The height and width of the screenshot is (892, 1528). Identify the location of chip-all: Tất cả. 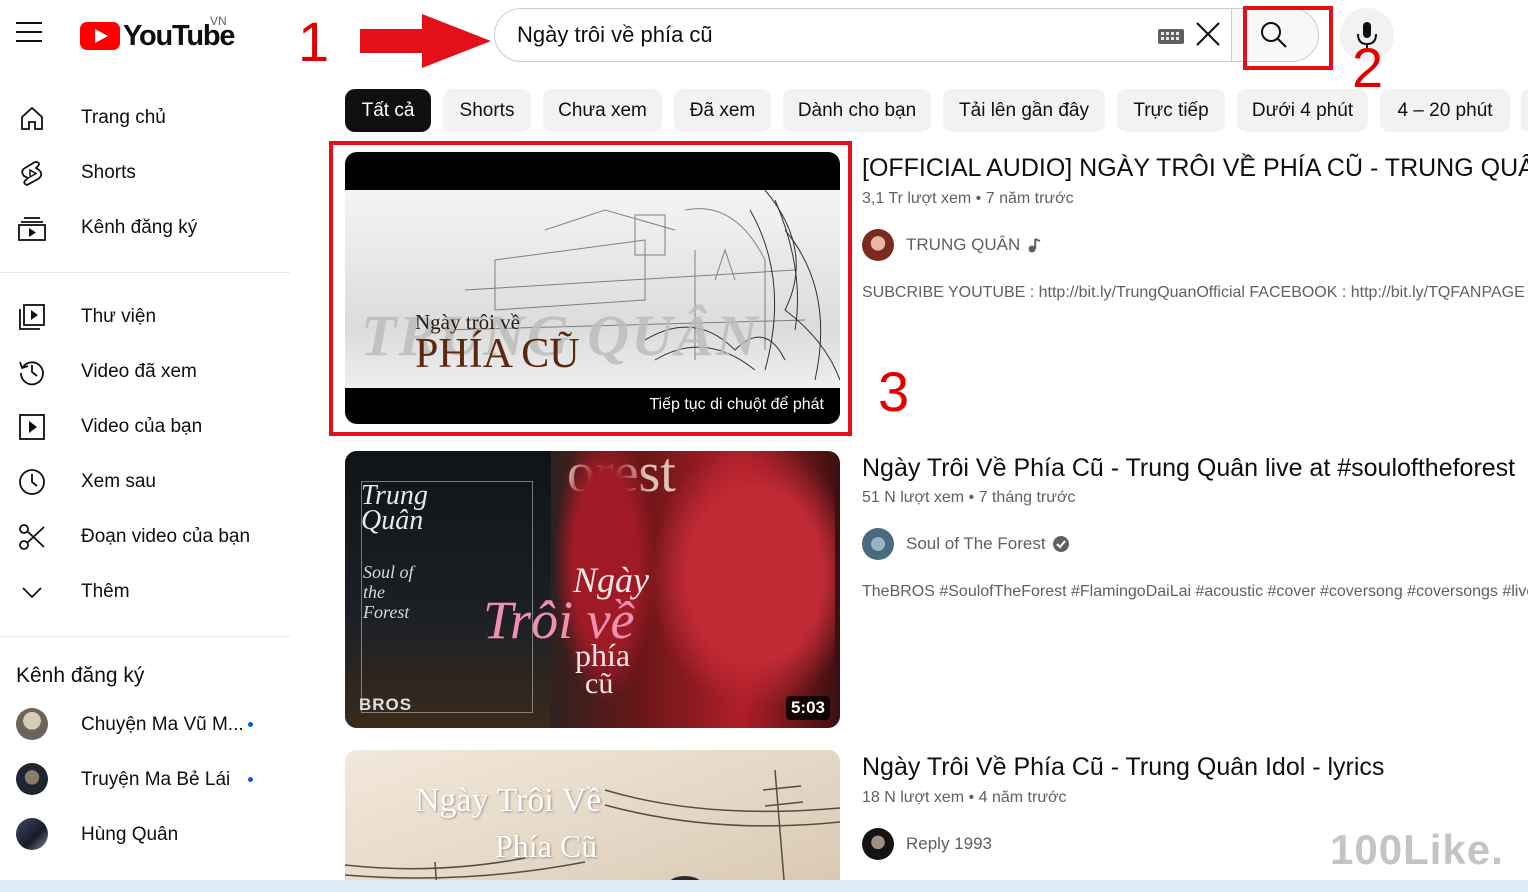
(388, 110).